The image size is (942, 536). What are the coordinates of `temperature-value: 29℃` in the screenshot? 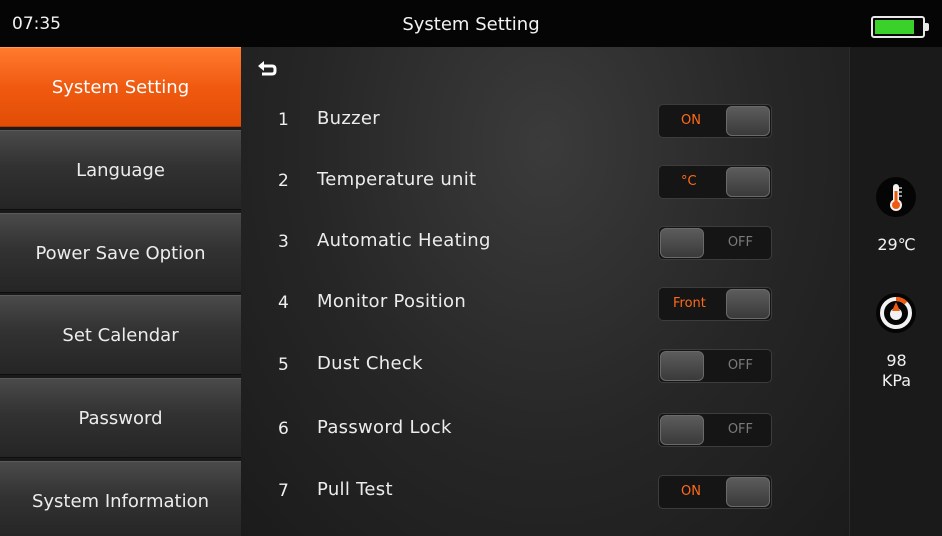 It's located at (896, 244).